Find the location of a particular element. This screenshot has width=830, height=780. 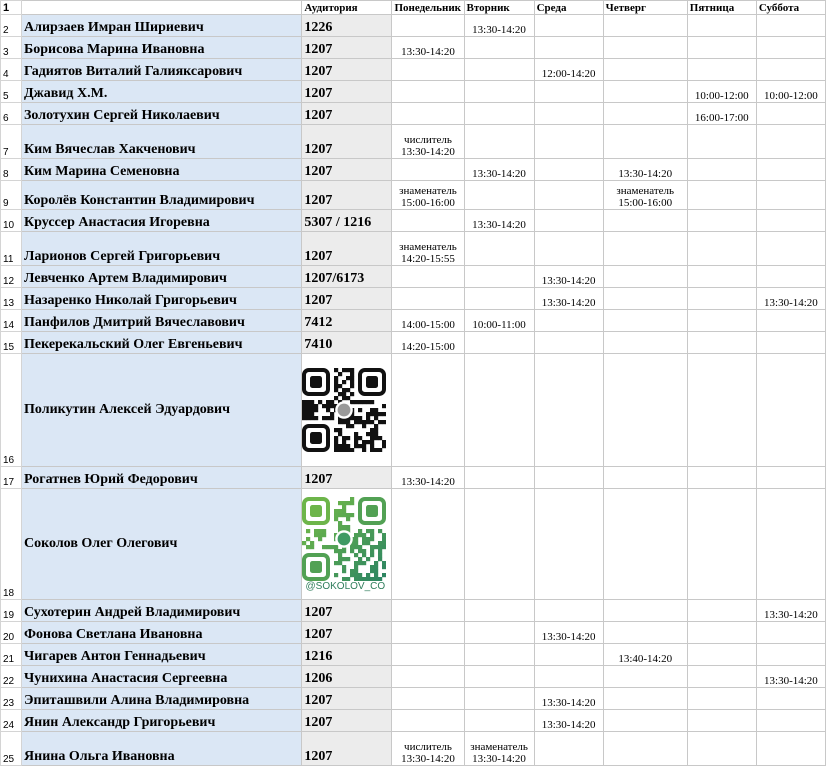

row-number: 13 is located at coordinates (11, 298).